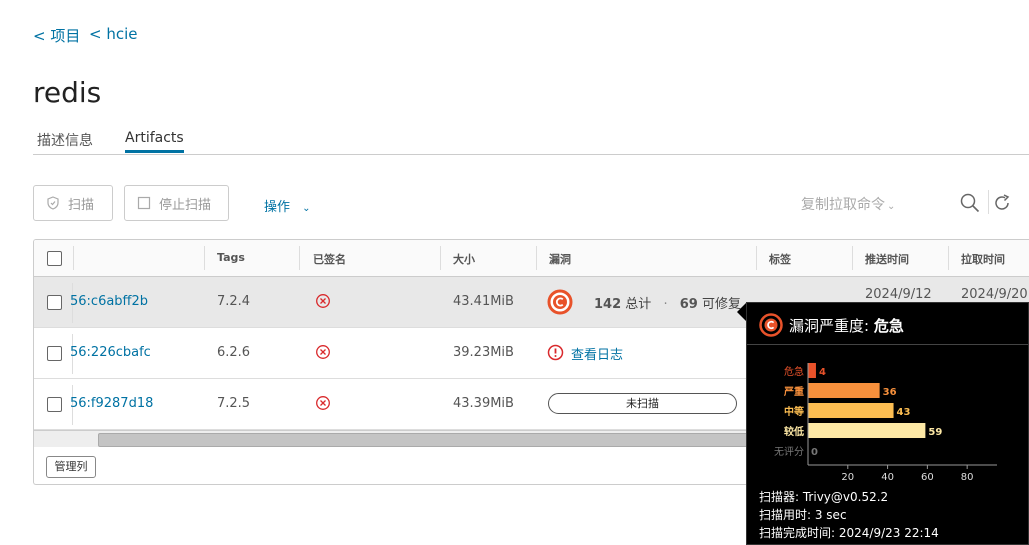 This screenshot has width=1029, height=545. What do you see at coordinates (890, 392) in the screenshot?
I see `bar-value-label: 36` at bounding box center [890, 392].